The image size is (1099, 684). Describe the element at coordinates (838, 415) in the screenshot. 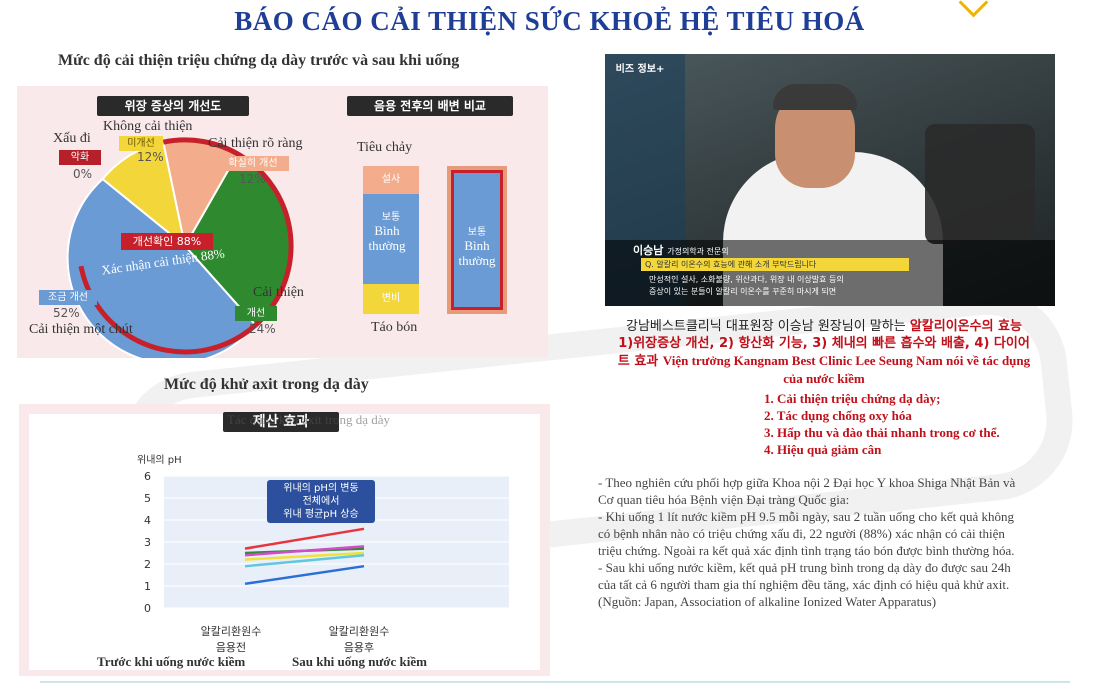

I see `benefit-item: 2. Tác dụng chống oxy hóa` at that location.